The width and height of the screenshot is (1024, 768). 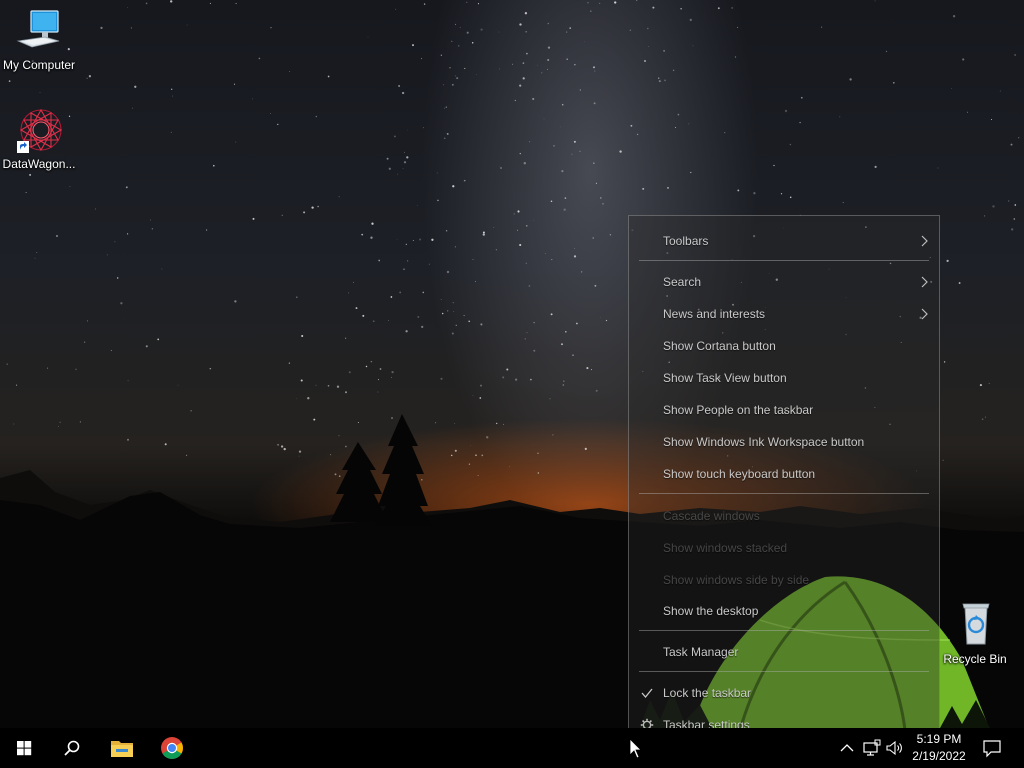 What do you see at coordinates (512, 748) in the screenshot?
I see `taskbar: 5:19 PM 2/19/2022` at bounding box center [512, 748].